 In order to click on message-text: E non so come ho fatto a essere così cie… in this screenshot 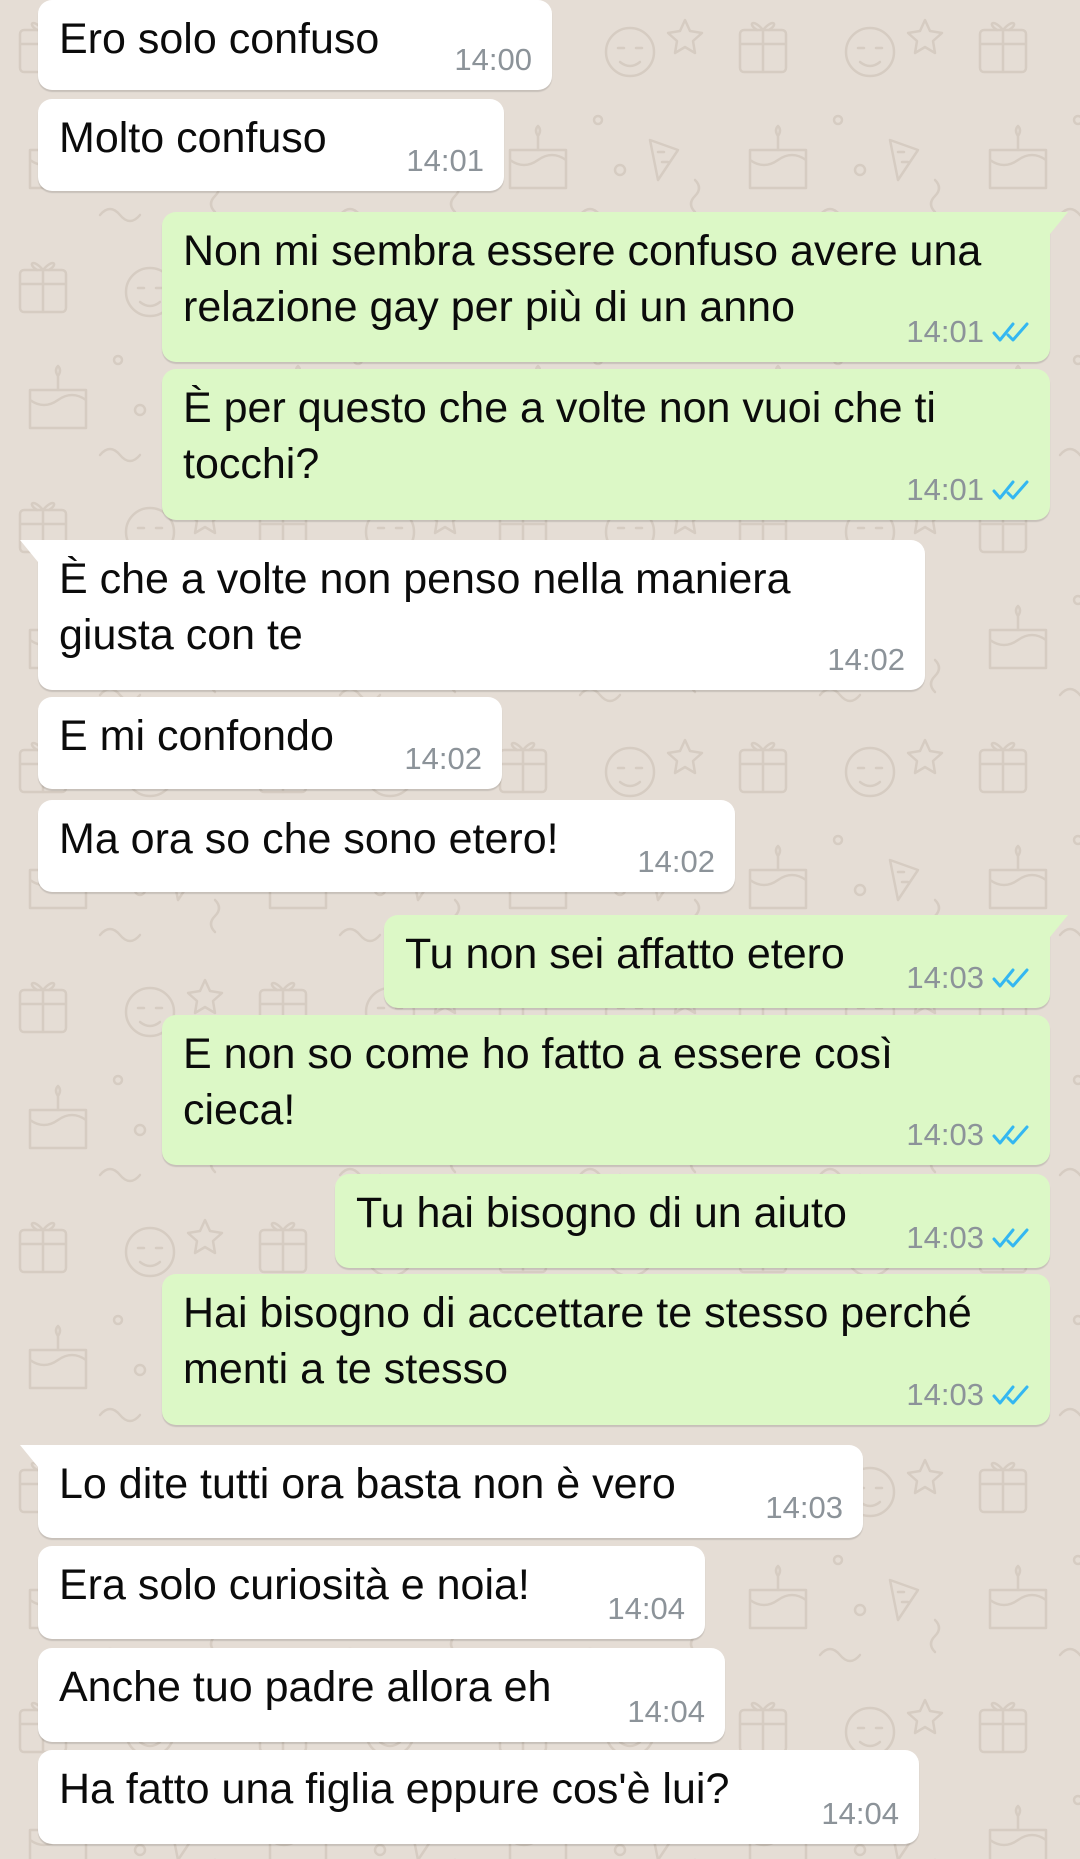, I will do `click(544, 1082)`.